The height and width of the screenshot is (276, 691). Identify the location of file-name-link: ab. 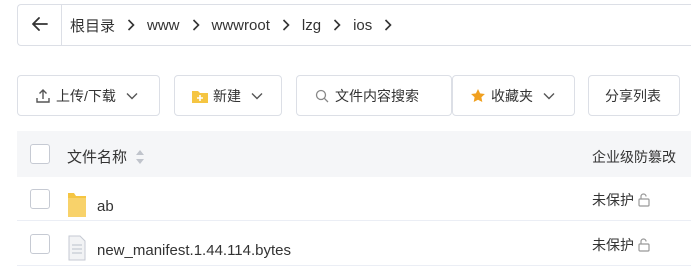
(105, 206).